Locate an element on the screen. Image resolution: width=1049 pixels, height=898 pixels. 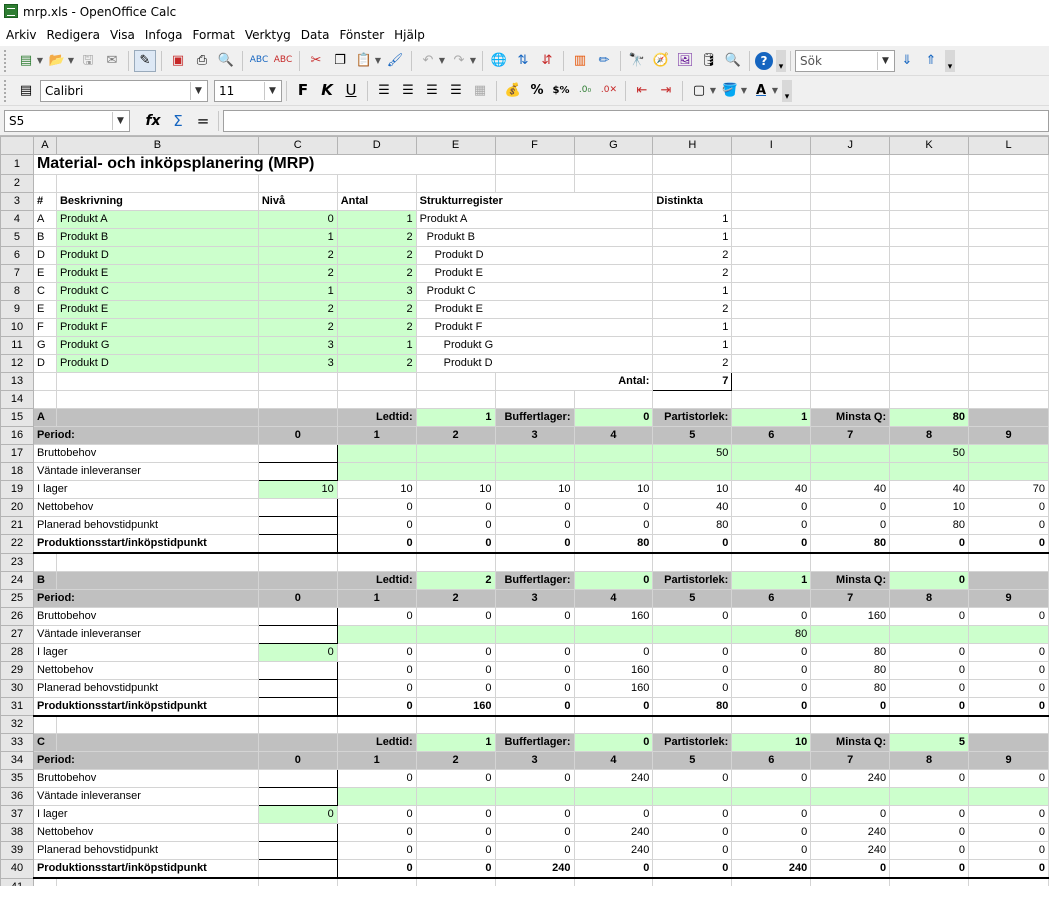
leadtime-label: Ledtid: is located at coordinates (376, 742).